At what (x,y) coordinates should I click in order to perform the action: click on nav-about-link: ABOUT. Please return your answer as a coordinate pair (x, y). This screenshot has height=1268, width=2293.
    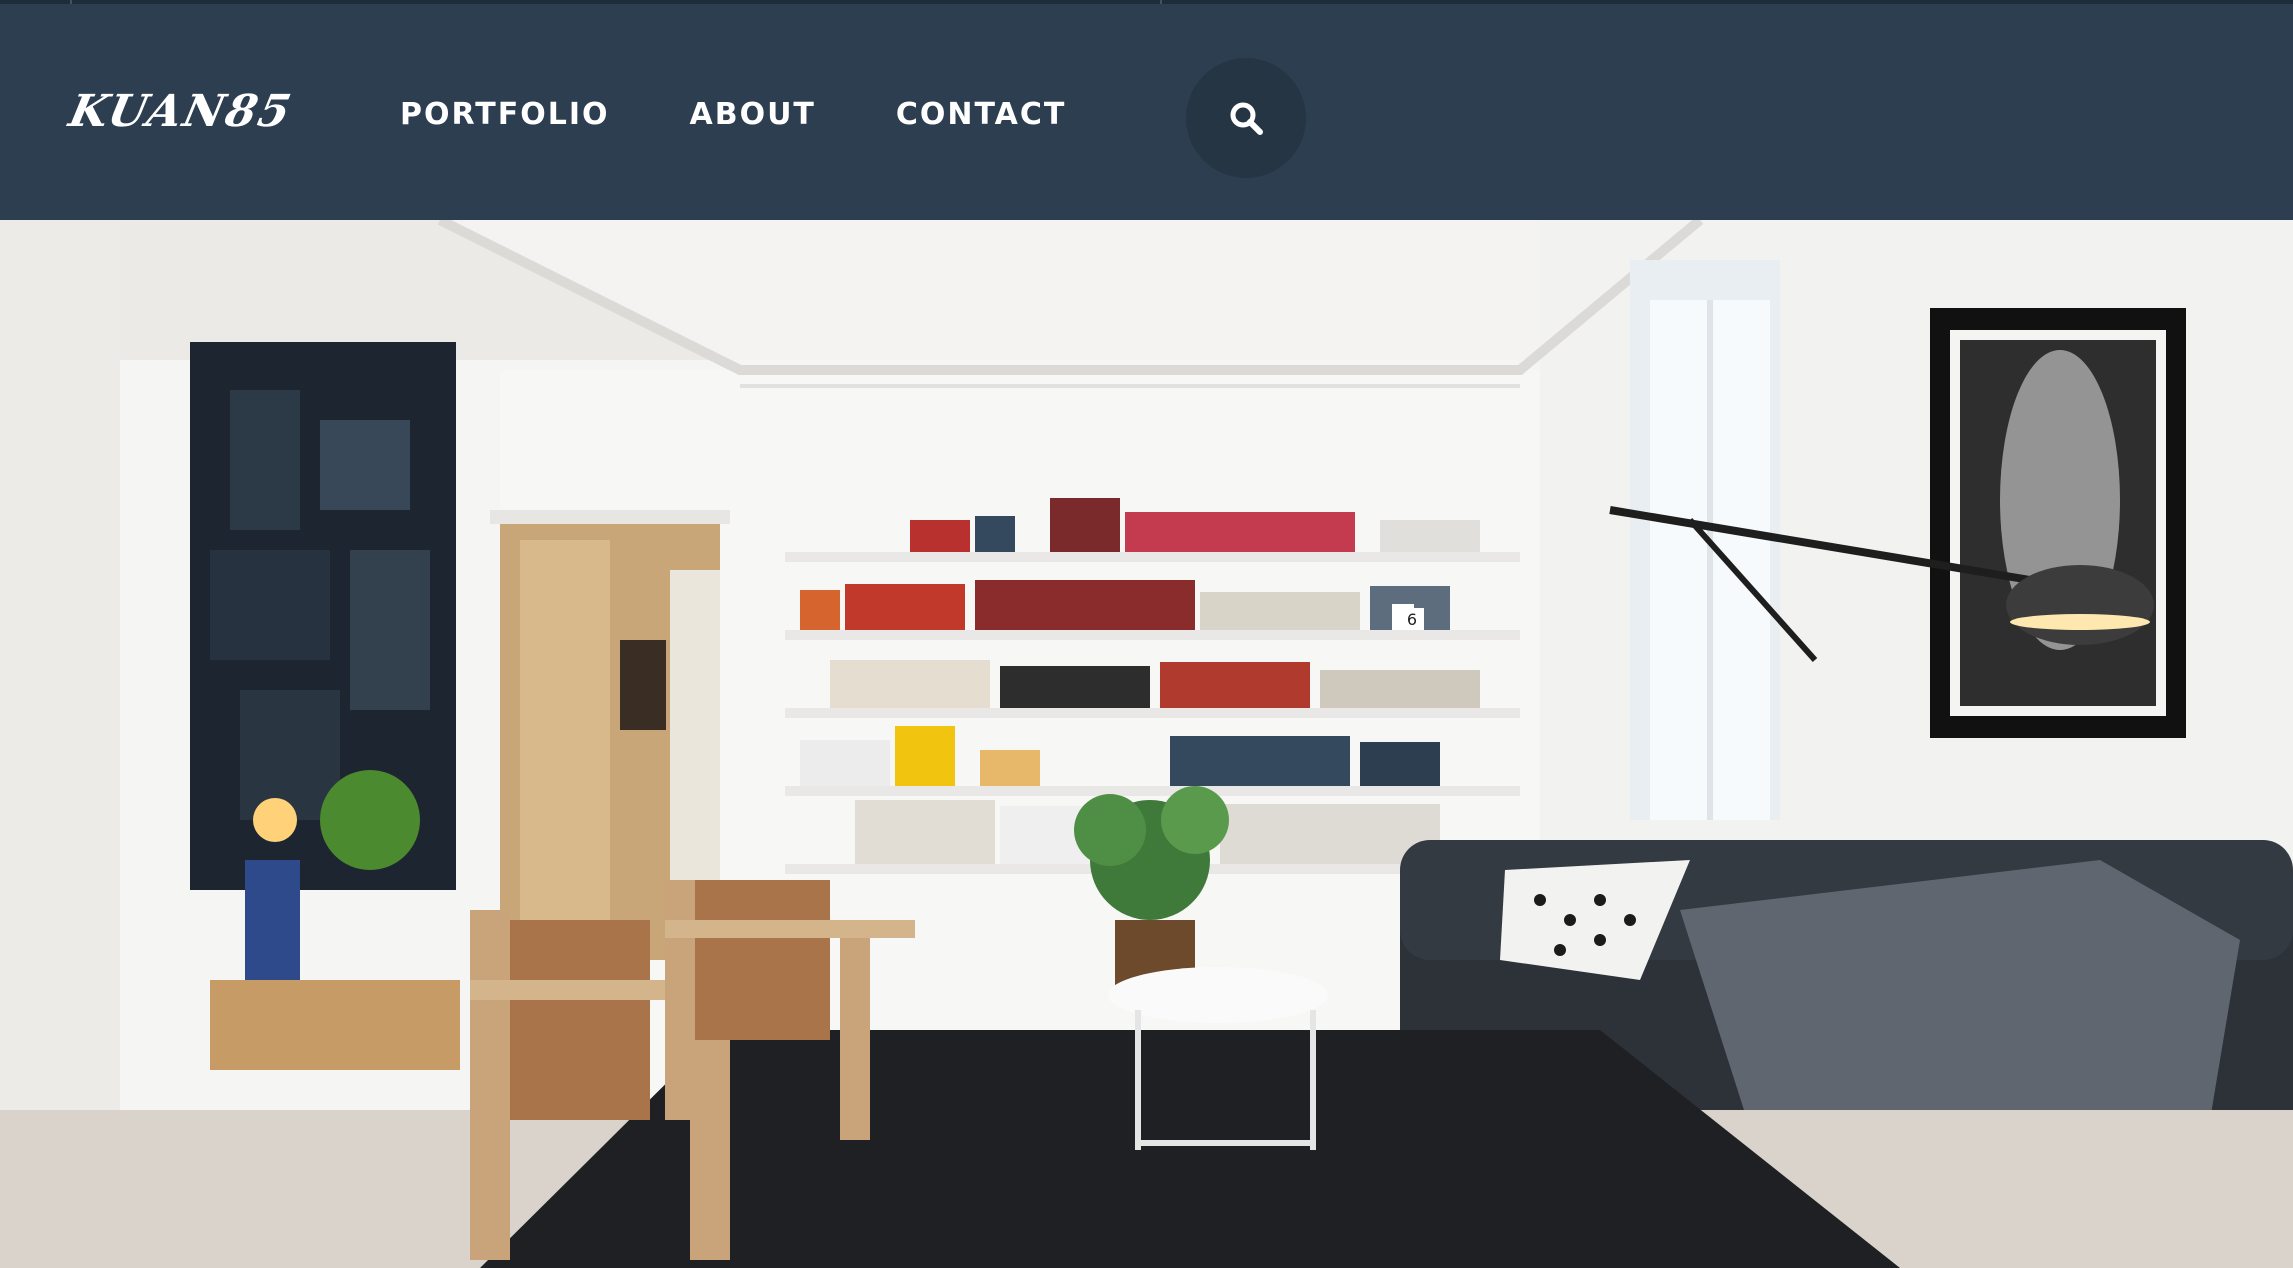
    Looking at the image, I should click on (752, 114).